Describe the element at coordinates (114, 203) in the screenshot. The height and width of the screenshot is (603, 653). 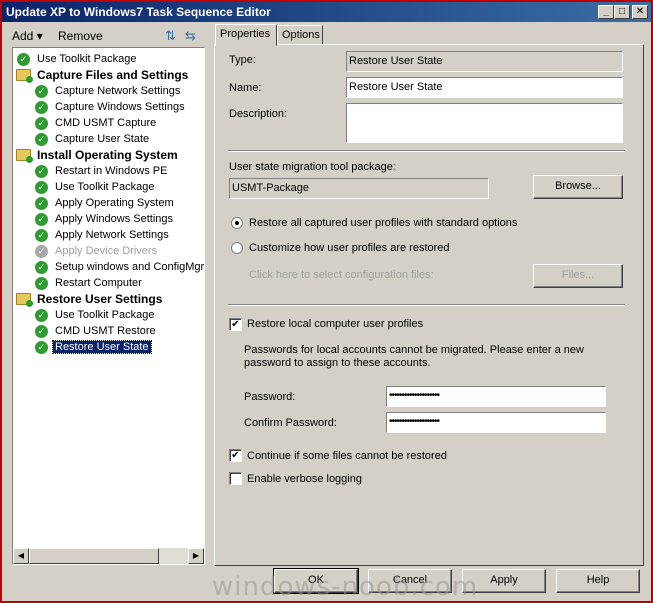
I see `tree-item-label: Apply Operating System` at that location.